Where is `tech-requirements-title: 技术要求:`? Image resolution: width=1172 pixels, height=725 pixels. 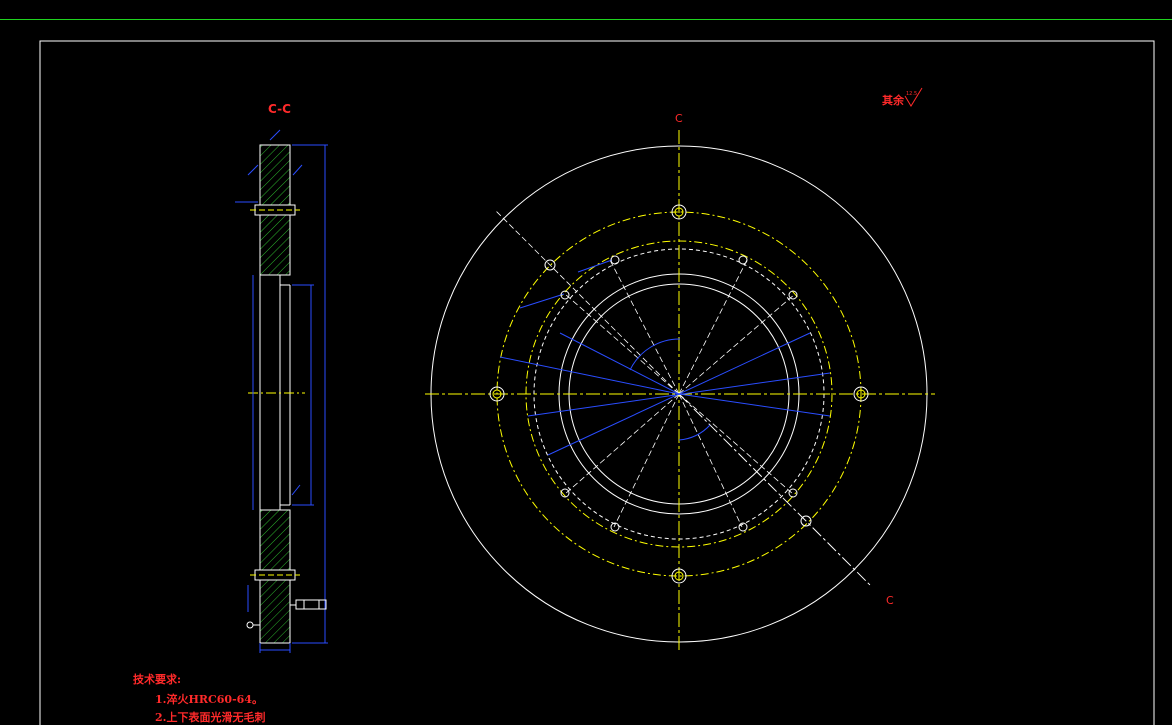 tech-requirements-title: 技术要求: is located at coordinates (157, 679).